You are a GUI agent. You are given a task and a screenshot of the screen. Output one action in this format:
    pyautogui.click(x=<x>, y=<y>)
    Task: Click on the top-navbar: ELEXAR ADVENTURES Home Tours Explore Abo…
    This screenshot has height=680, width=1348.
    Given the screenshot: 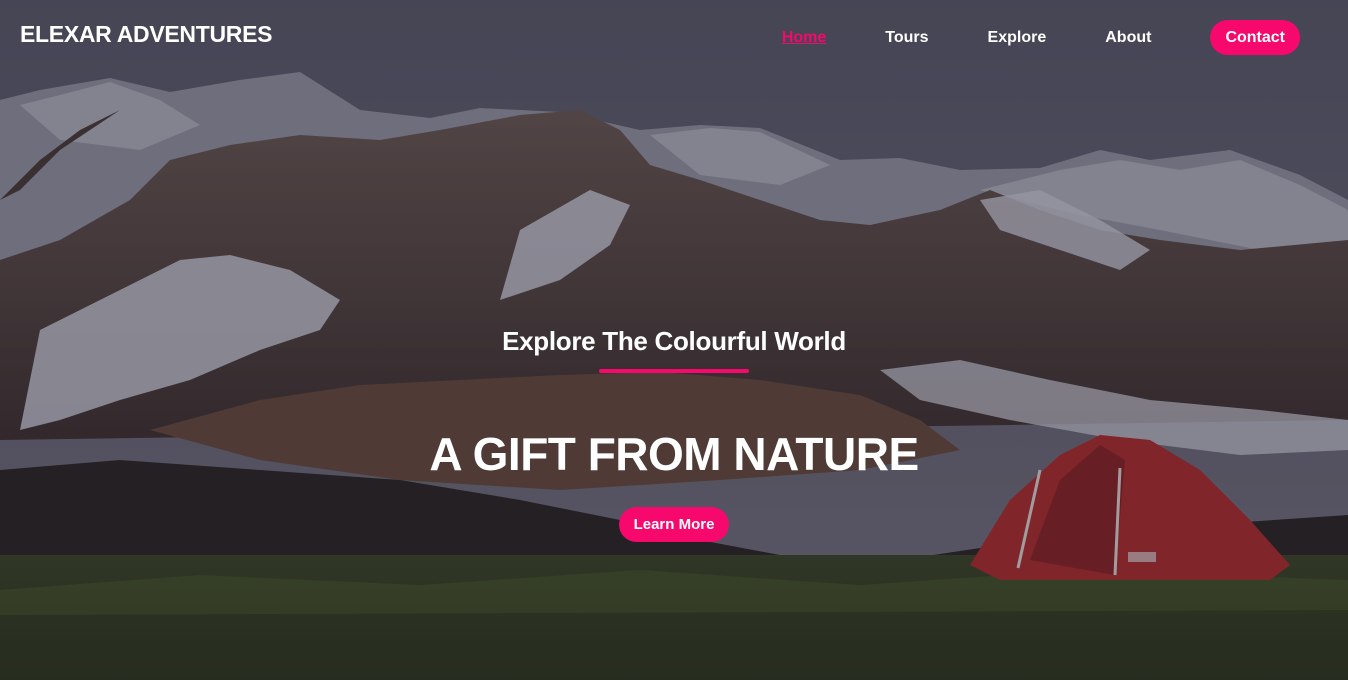 What is the action you would take?
    pyautogui.click(x=674, y=36)
    